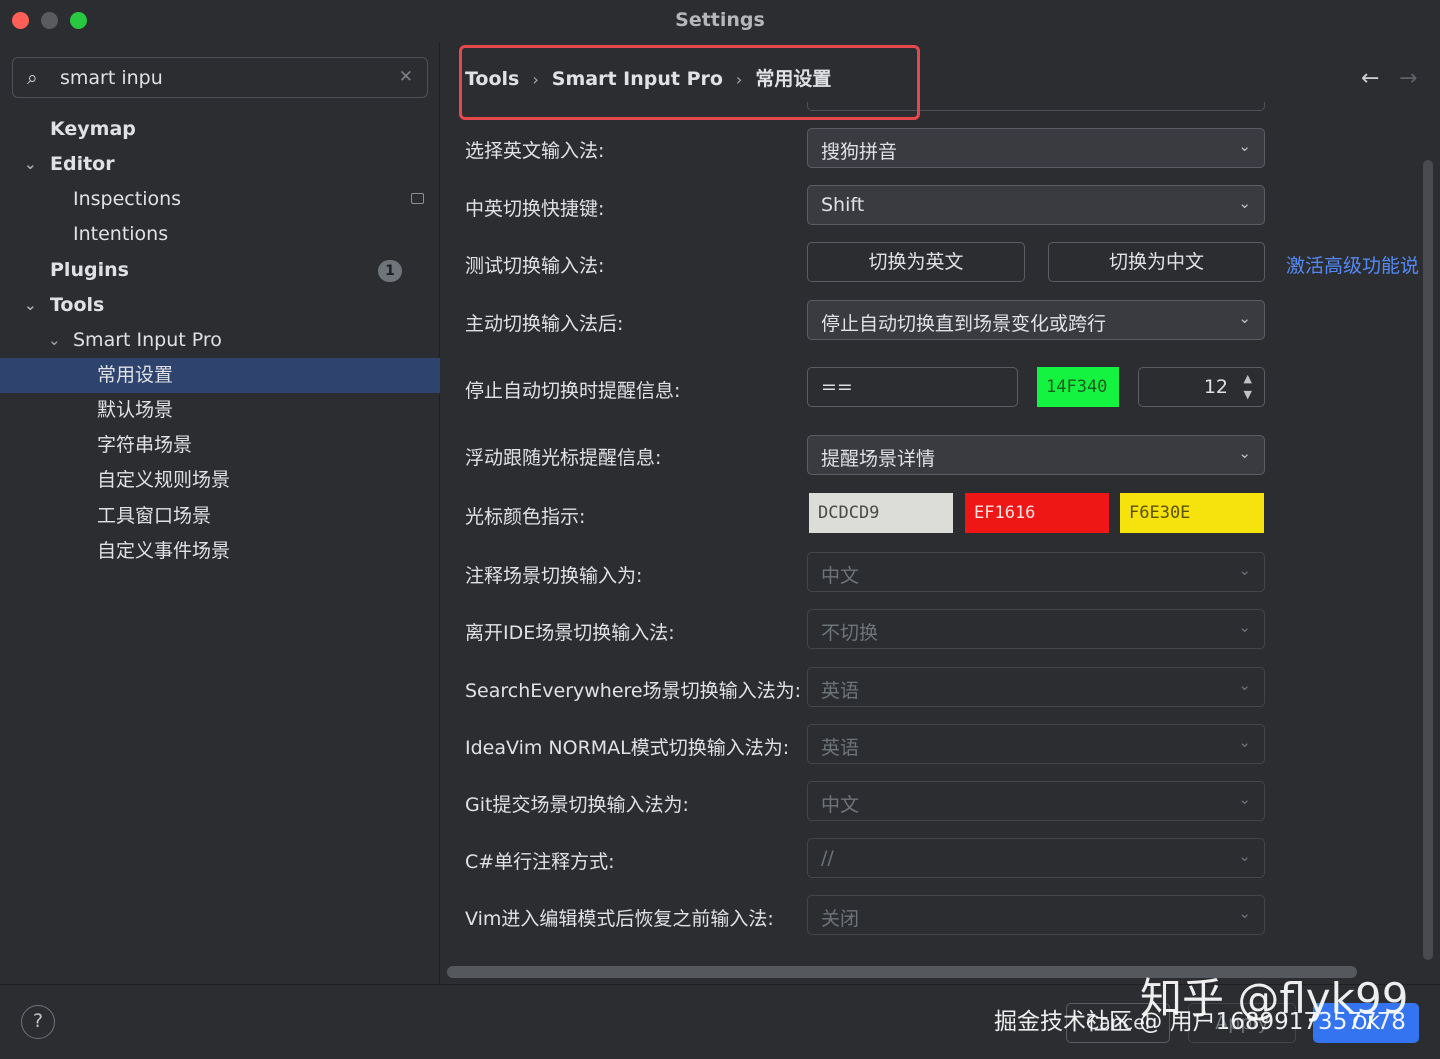  Describe the element at coordinates (554, 576) in the screenshot. I see `comment-scene-label: 注释场景切换输入为:` at that location.